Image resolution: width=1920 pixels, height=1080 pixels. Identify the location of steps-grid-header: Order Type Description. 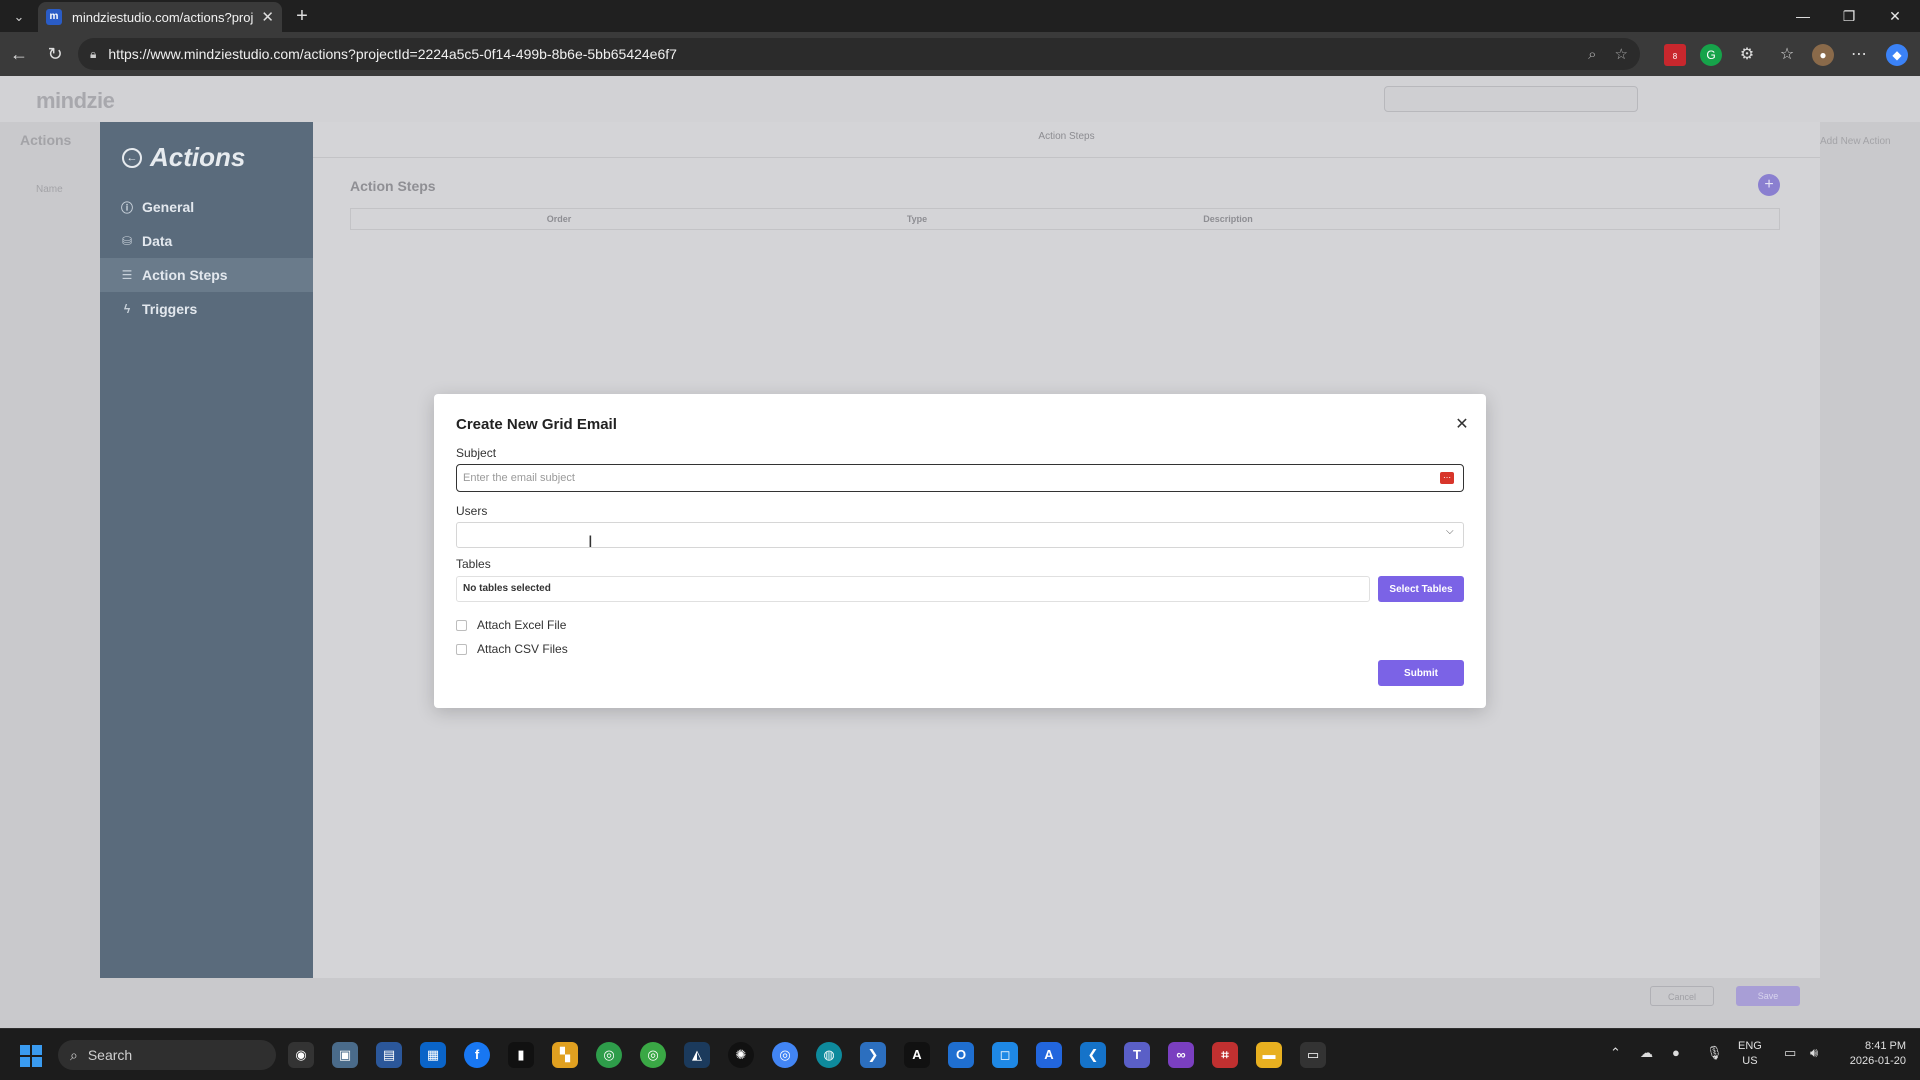
(1065, 219).